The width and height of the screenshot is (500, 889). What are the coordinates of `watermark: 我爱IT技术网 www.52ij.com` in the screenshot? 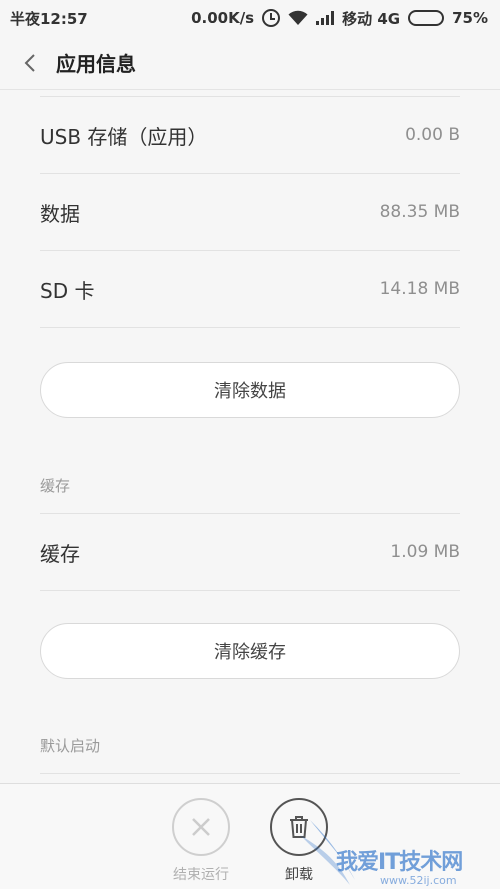 It's located at (400, 844).